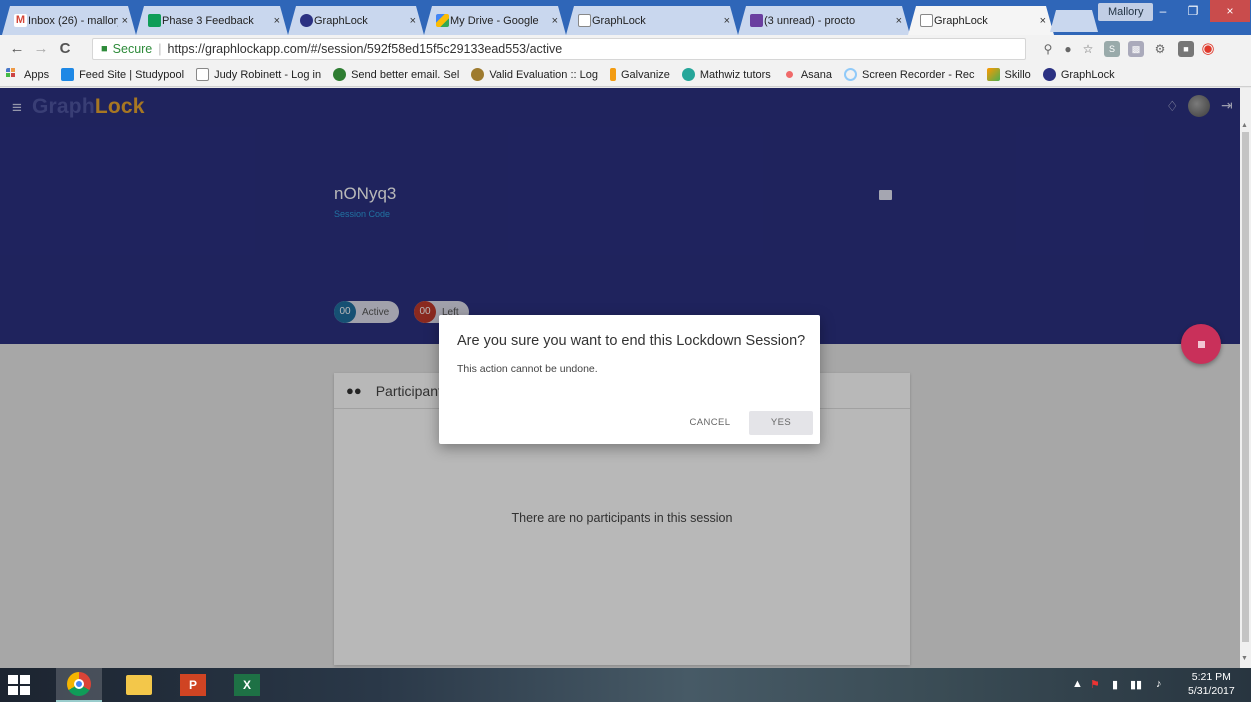 Image resolution: width=1251 pixels, height=702 pixels. I want to click on bookmark-valid-evaluation: Valid Evaluation :: Log, so click(534, 74).